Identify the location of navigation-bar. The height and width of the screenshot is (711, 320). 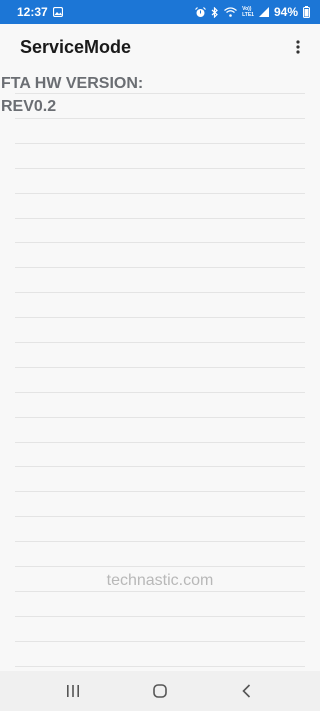
(160, 691).